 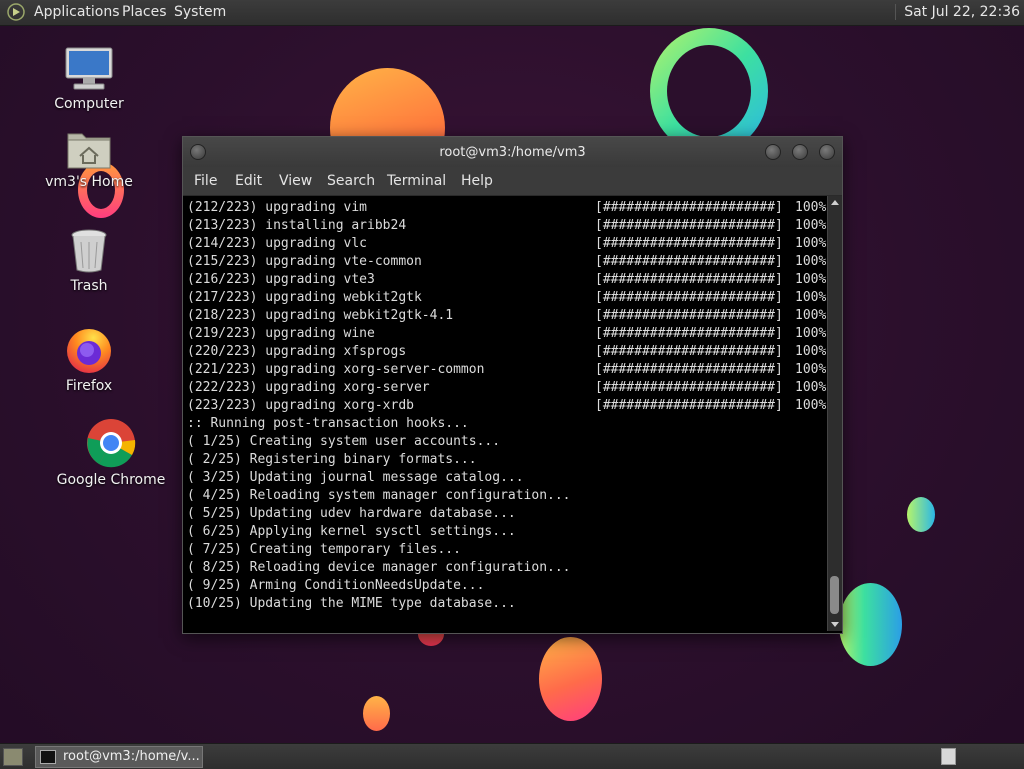 I want to click on desktop-icon-chrome: Google Chrome, so click(x=111, y=453).